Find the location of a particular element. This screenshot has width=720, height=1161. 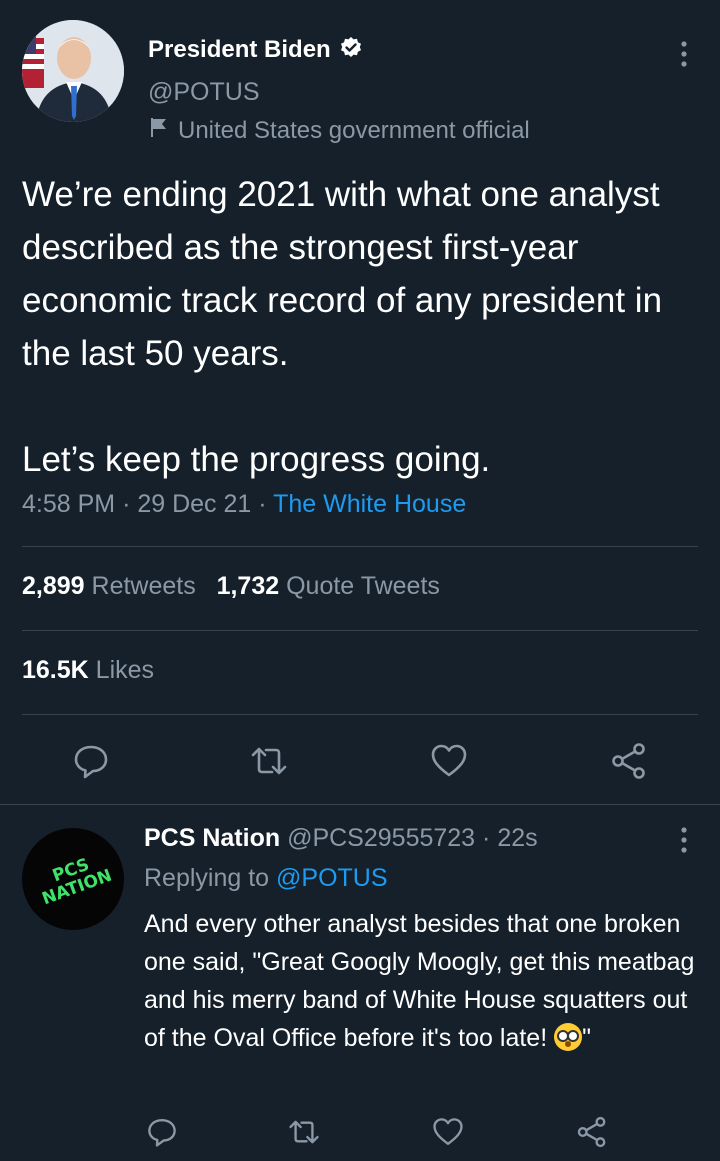

retweet-stats: 2,899 Retweets 1,732 Quote Tweets is located at coordinates (231, 586).